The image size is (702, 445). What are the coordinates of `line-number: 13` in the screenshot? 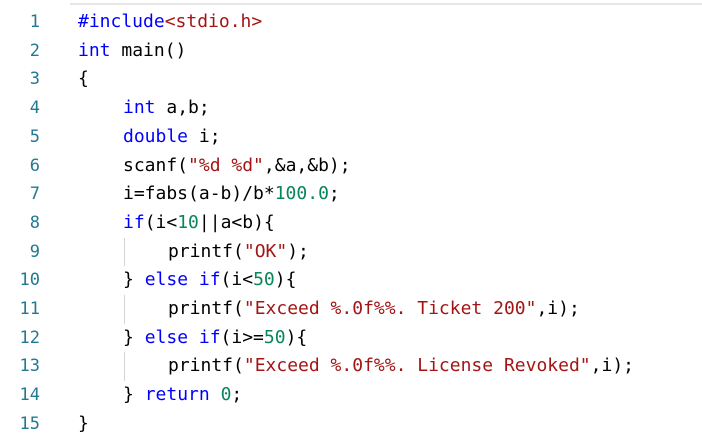 It's located at (29, 366).